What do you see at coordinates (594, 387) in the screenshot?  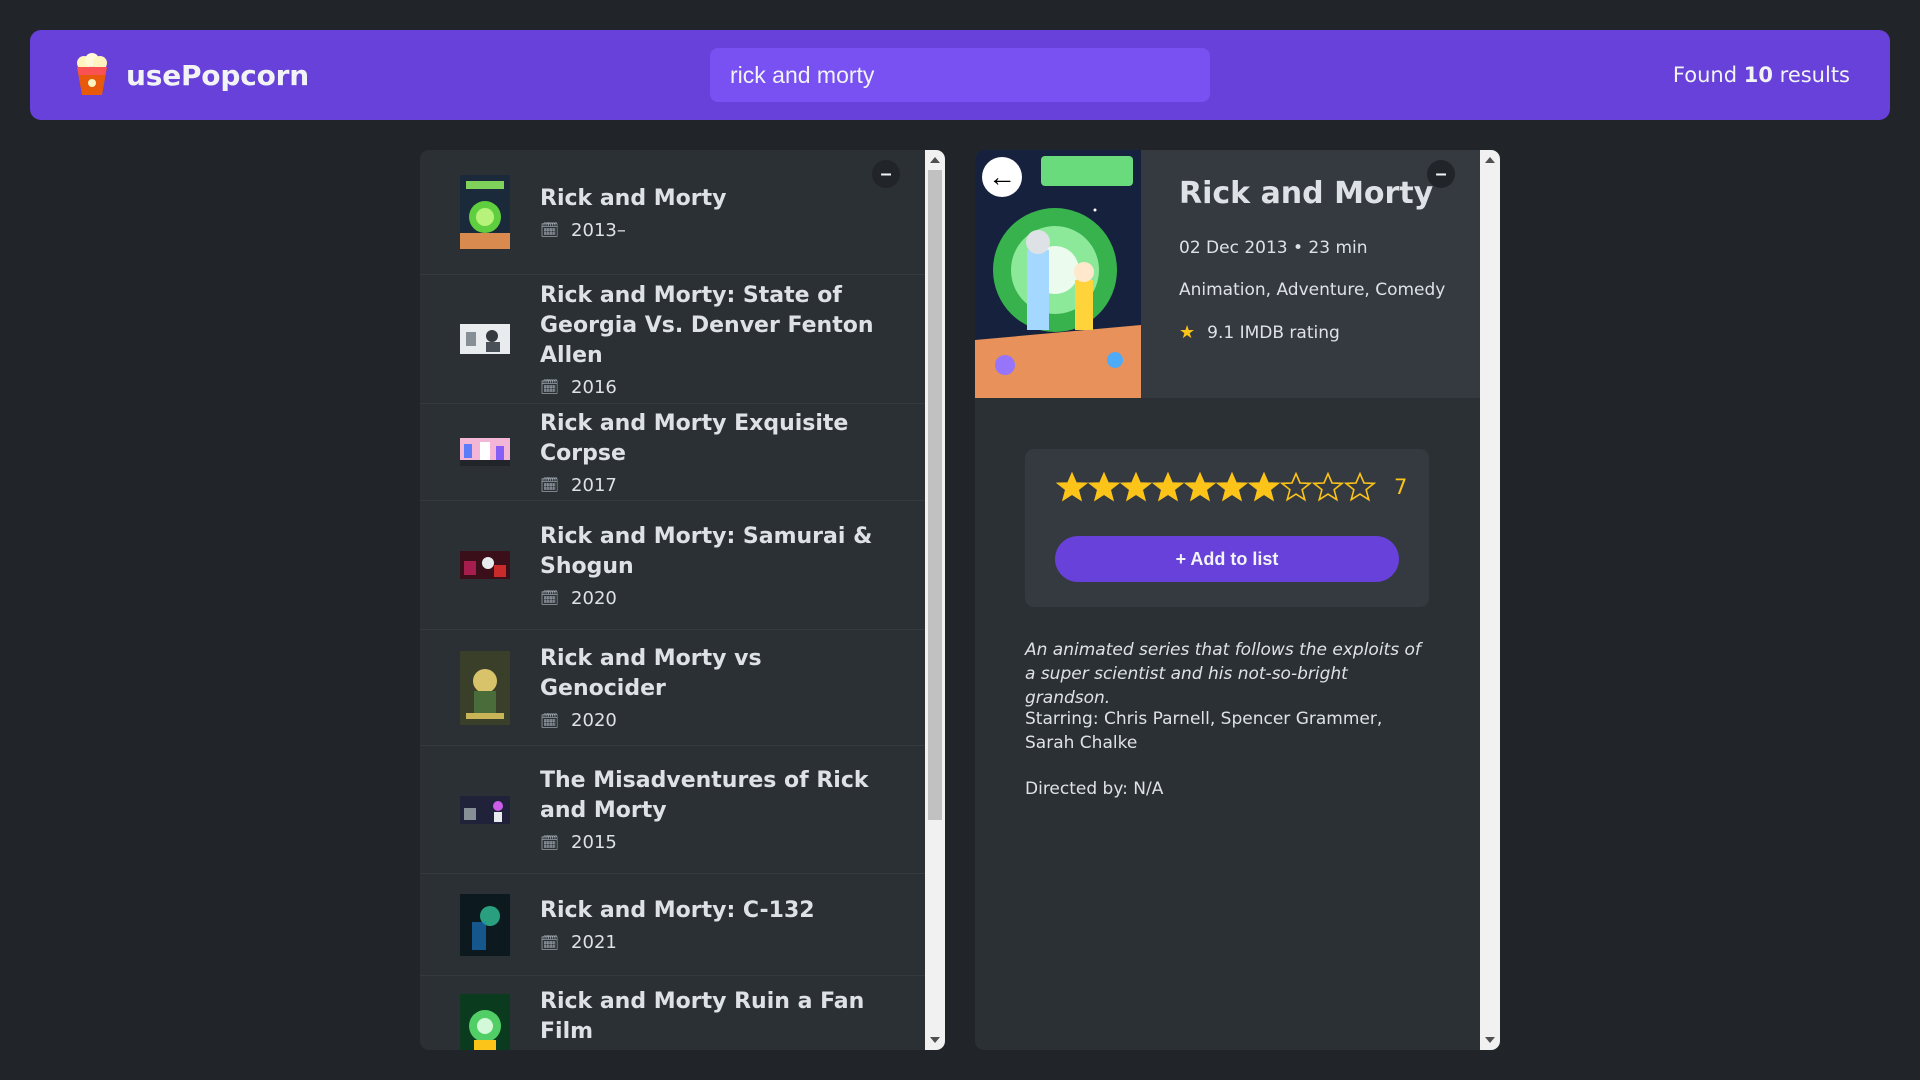 I see `movie-year: 2016` at bounding box center [594, 387].